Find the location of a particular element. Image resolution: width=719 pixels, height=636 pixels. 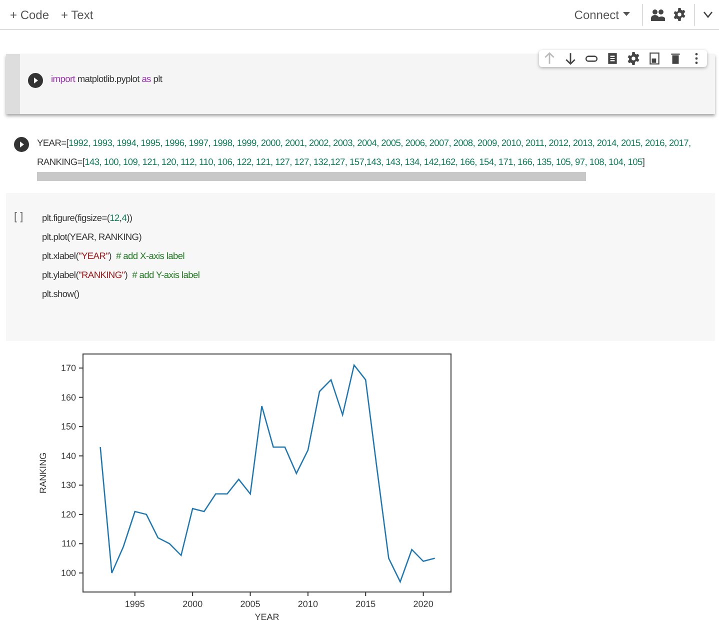

comment-icon is located at coordinates (612, 58).